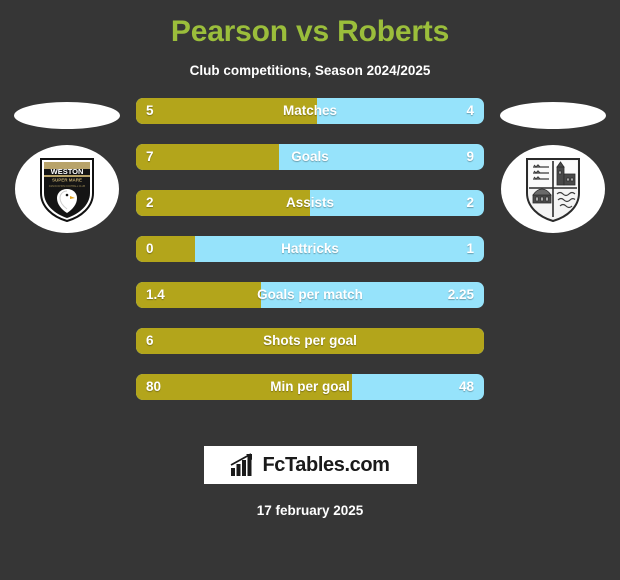 This screenshot has width=620, height=580. What do you see at coordinates (470, 156) in the screenshot?
I see `away-stat-value: 9` at bounding box center [470, 156].